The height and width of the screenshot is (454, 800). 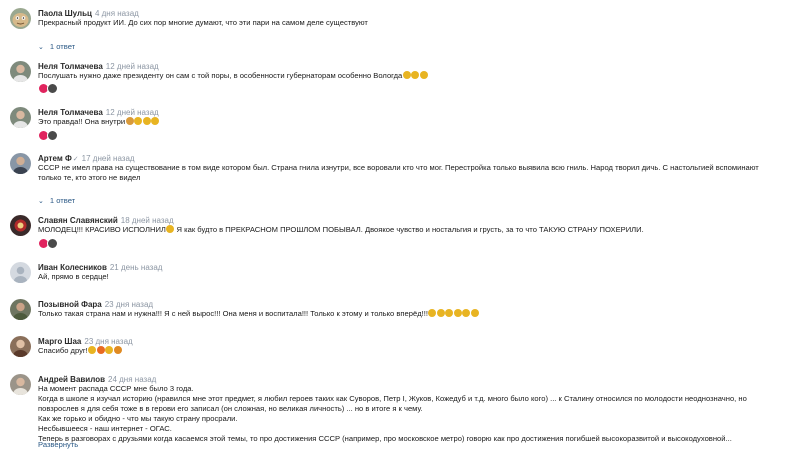 What do you see at coordinates (75, 159) in the screenshot?
I see `verified-icon: ✓` at bounding box center [75, 159].